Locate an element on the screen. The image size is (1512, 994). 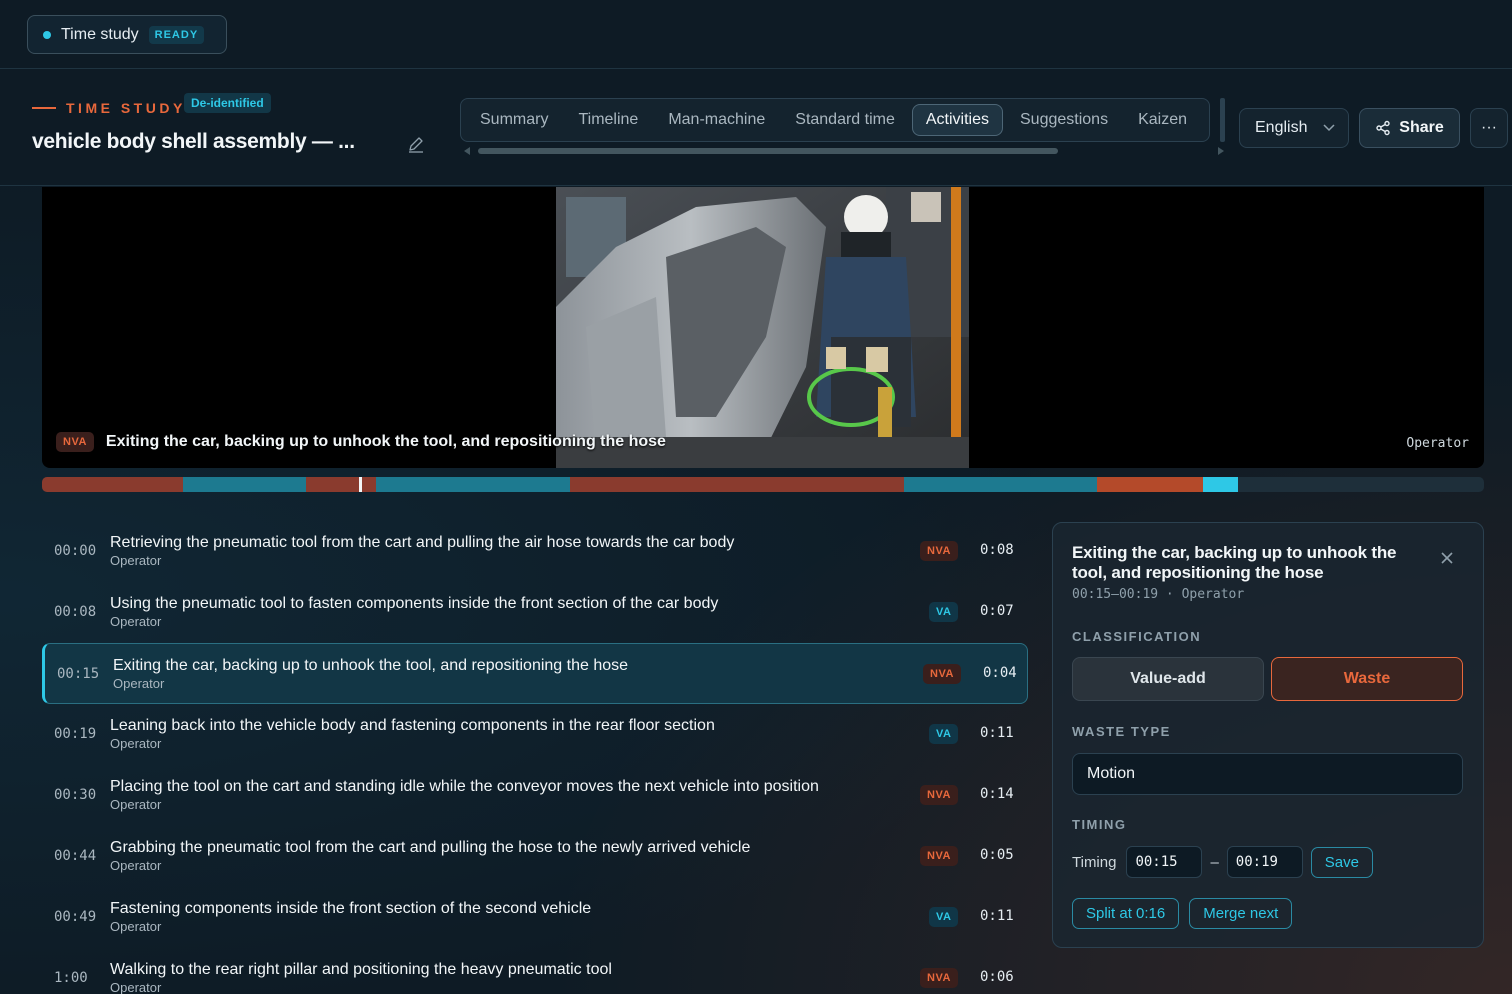
segment-actions: Split at 0:16 Merge next is located at coordinates (1182, 913).